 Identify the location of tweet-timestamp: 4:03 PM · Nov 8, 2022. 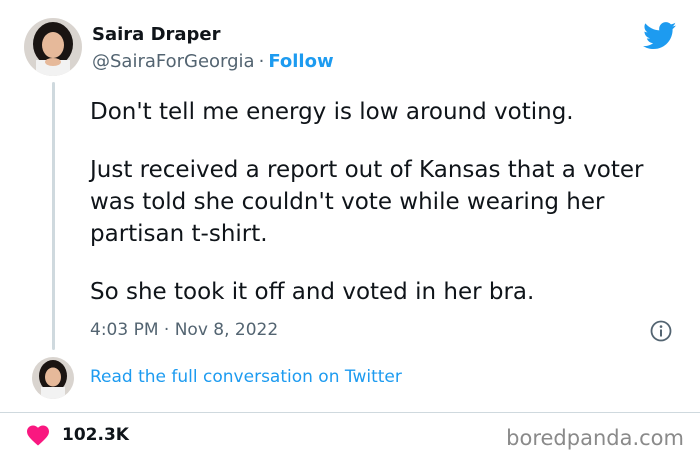
(184, 330).